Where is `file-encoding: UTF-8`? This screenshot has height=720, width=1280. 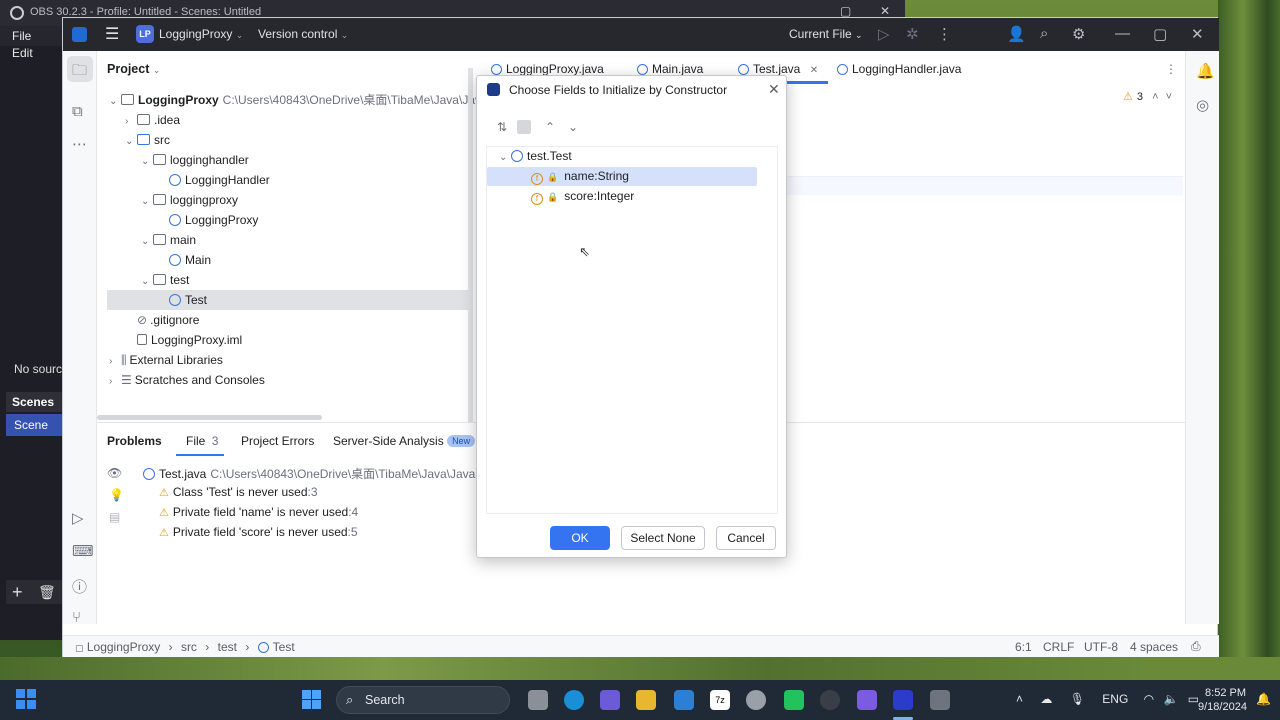 file-encoding: UTF-8 is located at coordinates (1101, 647).